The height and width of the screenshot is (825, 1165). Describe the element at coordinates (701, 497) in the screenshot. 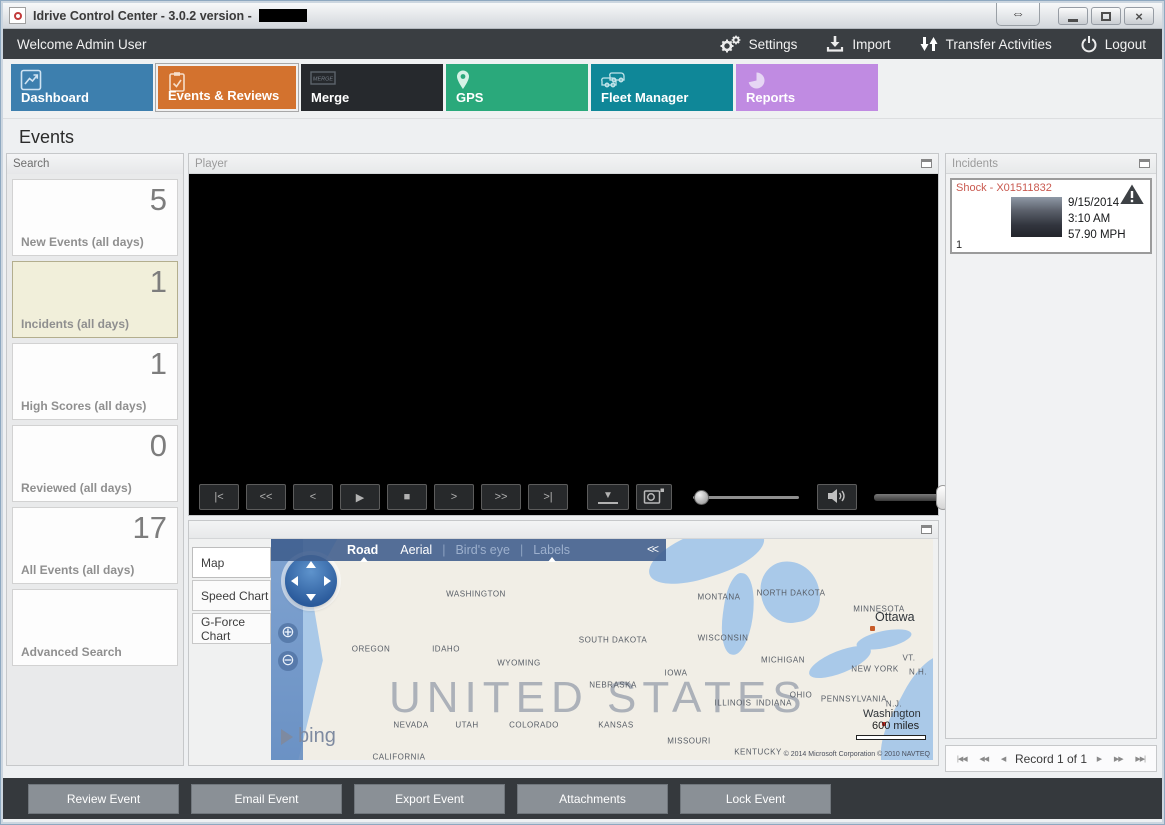

I see `seek-slider-thumb` at that location.